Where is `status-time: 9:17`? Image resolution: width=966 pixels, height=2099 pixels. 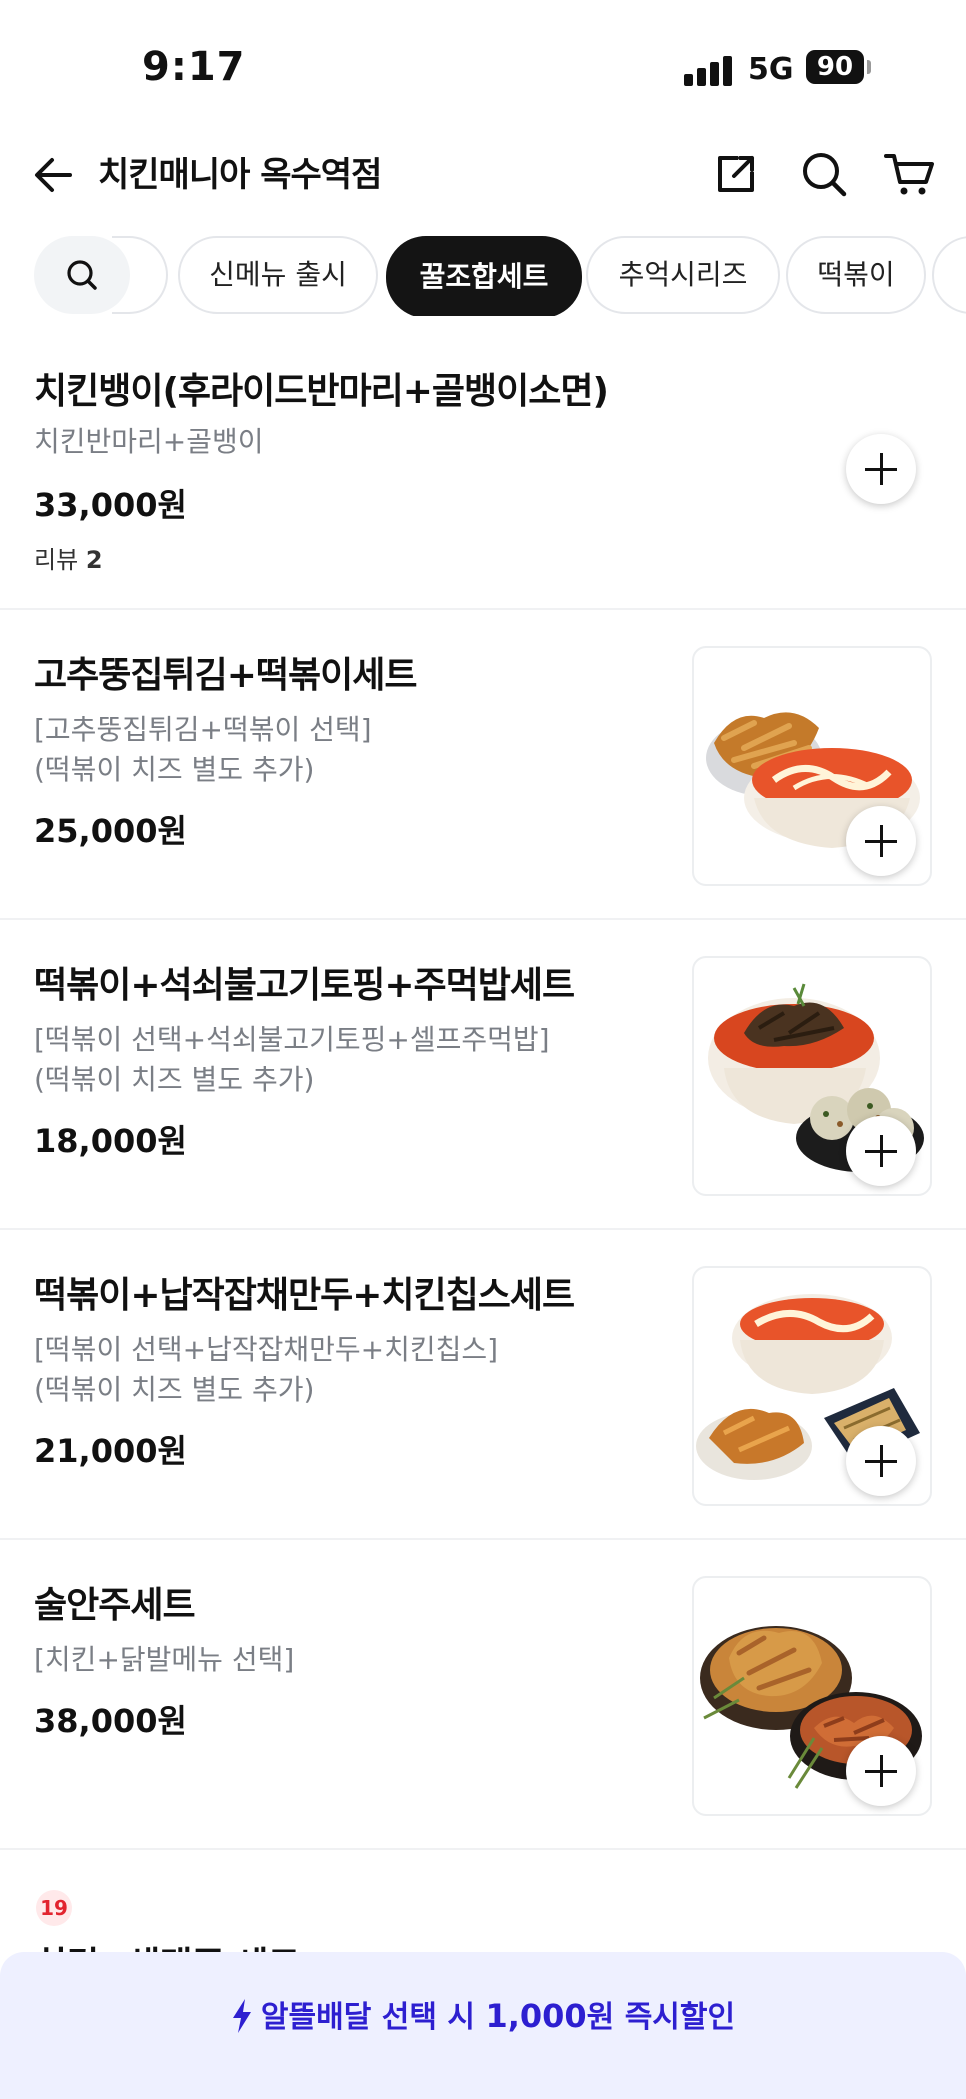
status-time: 9:17 is located at coordinates (194, 67).